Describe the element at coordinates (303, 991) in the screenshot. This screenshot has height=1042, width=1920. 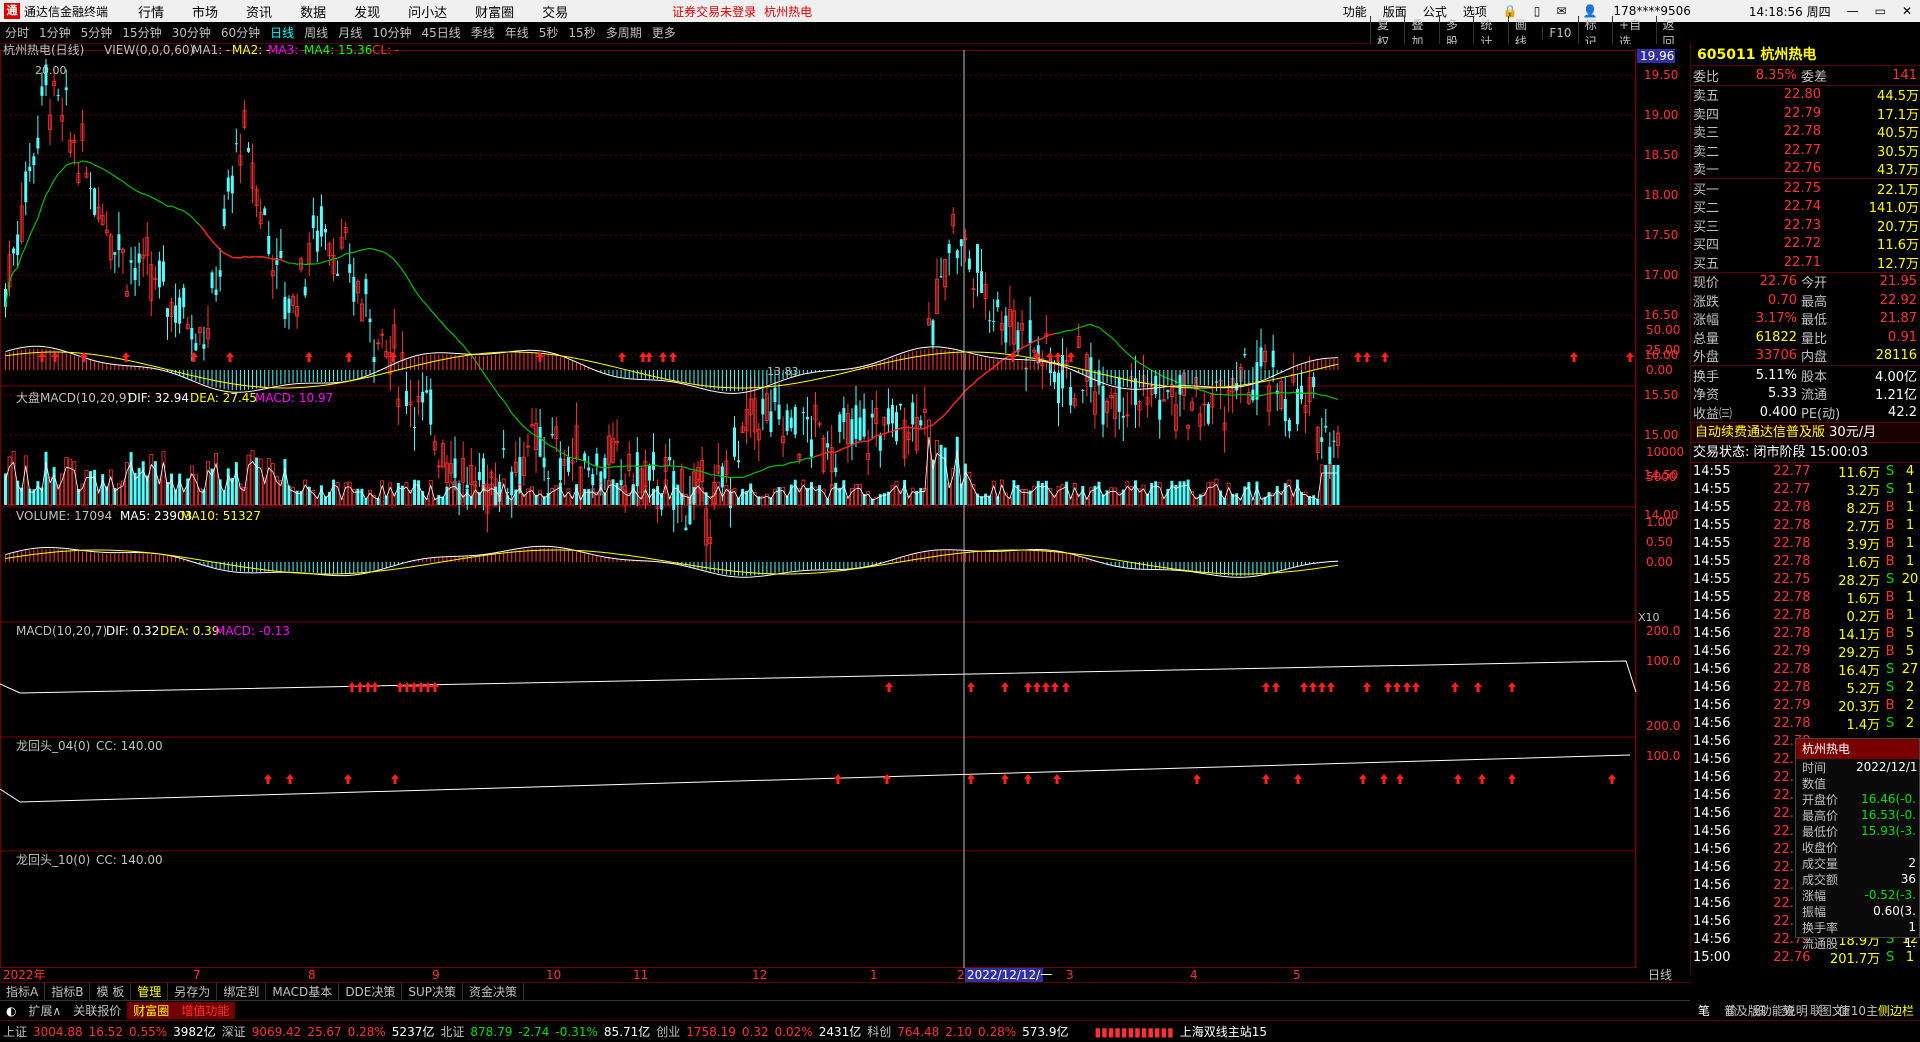
I see `tab-macd-basic: MACD基本` at that location.